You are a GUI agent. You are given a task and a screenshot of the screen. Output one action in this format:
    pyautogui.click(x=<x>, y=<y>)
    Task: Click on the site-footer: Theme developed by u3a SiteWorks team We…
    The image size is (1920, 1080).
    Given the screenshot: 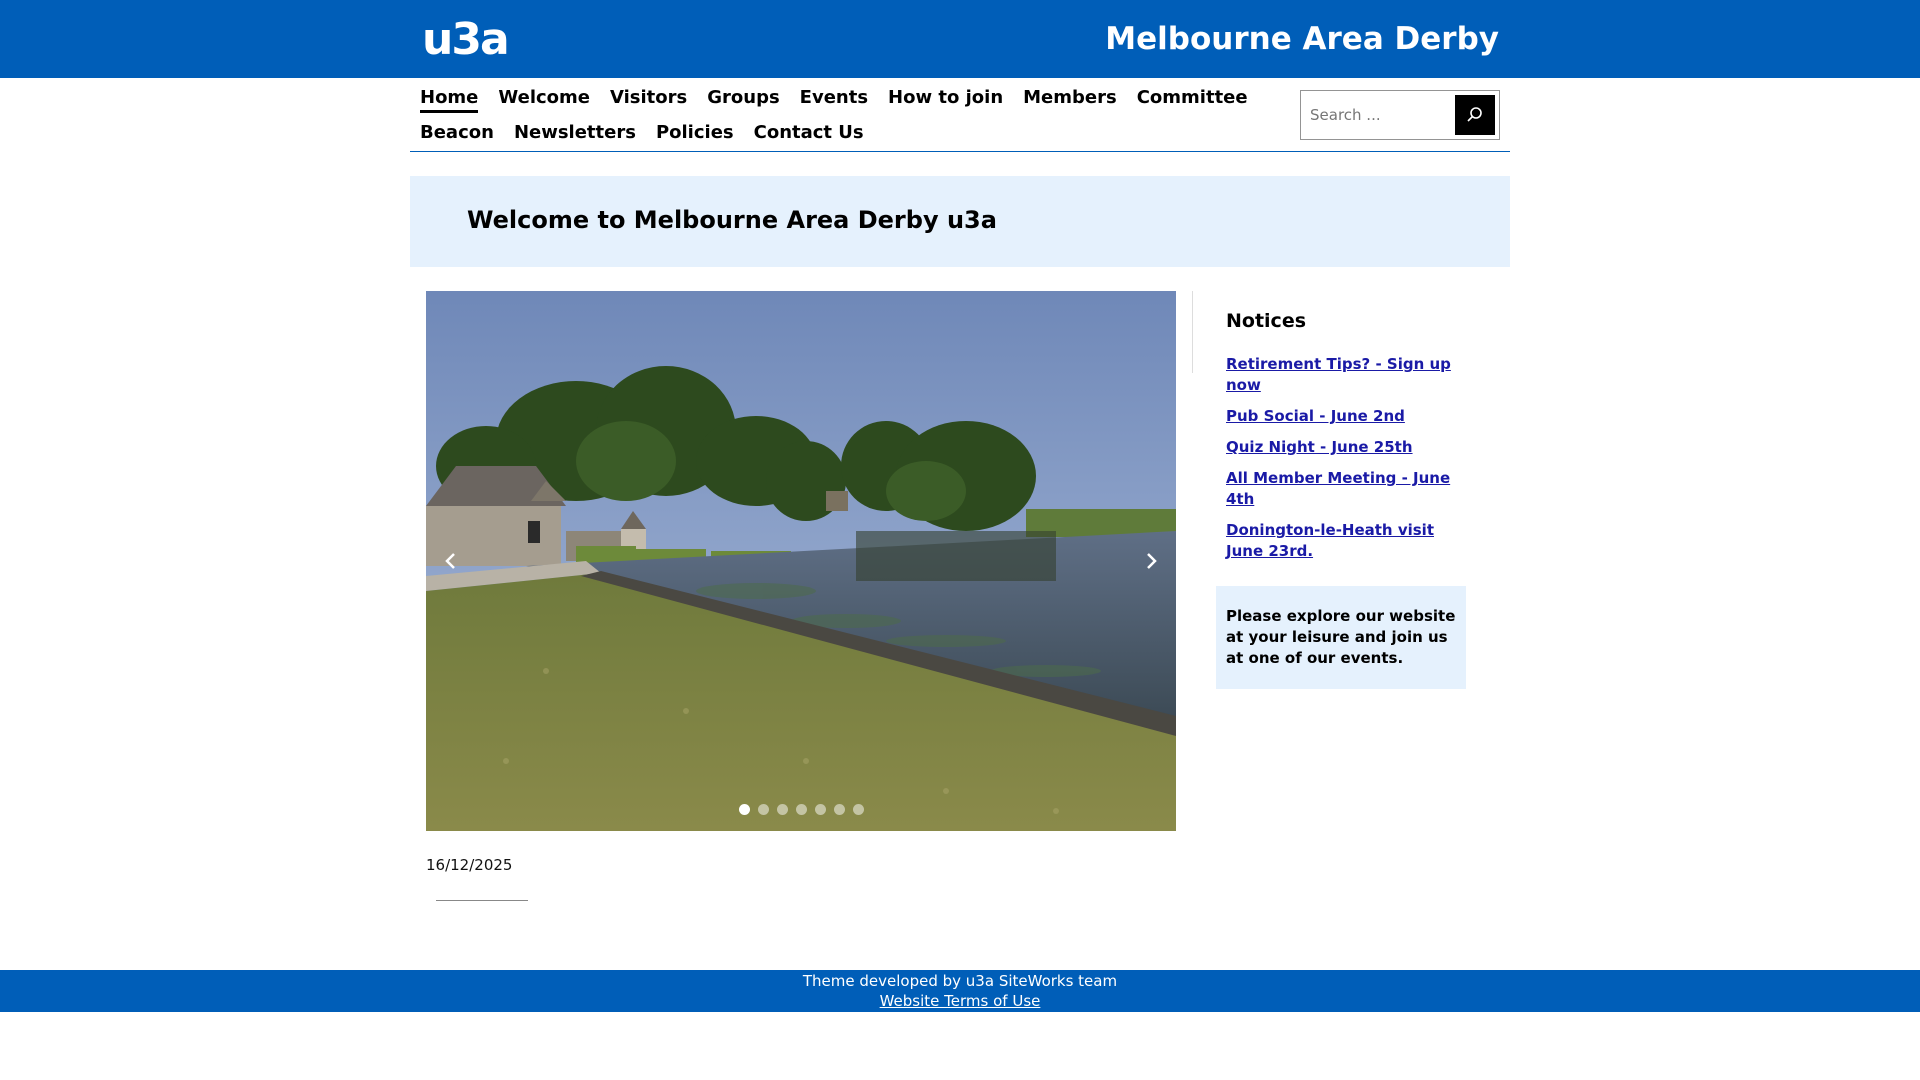 What is the action you would take?
    pyautogui.click(x=960, y=991)
    